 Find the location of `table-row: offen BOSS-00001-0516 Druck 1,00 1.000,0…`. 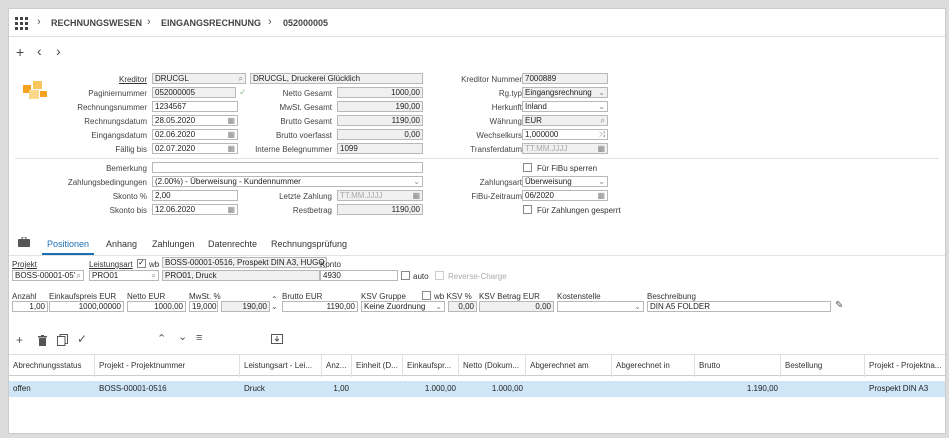

table-row: offen BOSS-00001-0516 Druck 1,00 1.000,0… is located at coordinates (477, 389).